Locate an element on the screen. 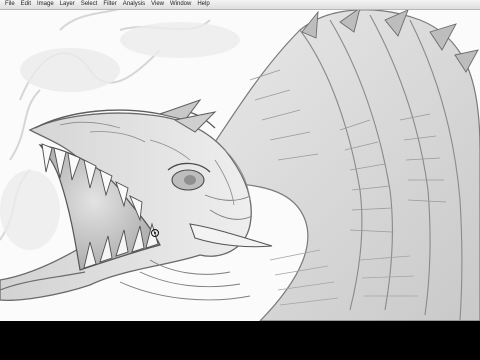 This screenshot has height=360, width=480. menu-help: Help is located at coordinates (203, 4).